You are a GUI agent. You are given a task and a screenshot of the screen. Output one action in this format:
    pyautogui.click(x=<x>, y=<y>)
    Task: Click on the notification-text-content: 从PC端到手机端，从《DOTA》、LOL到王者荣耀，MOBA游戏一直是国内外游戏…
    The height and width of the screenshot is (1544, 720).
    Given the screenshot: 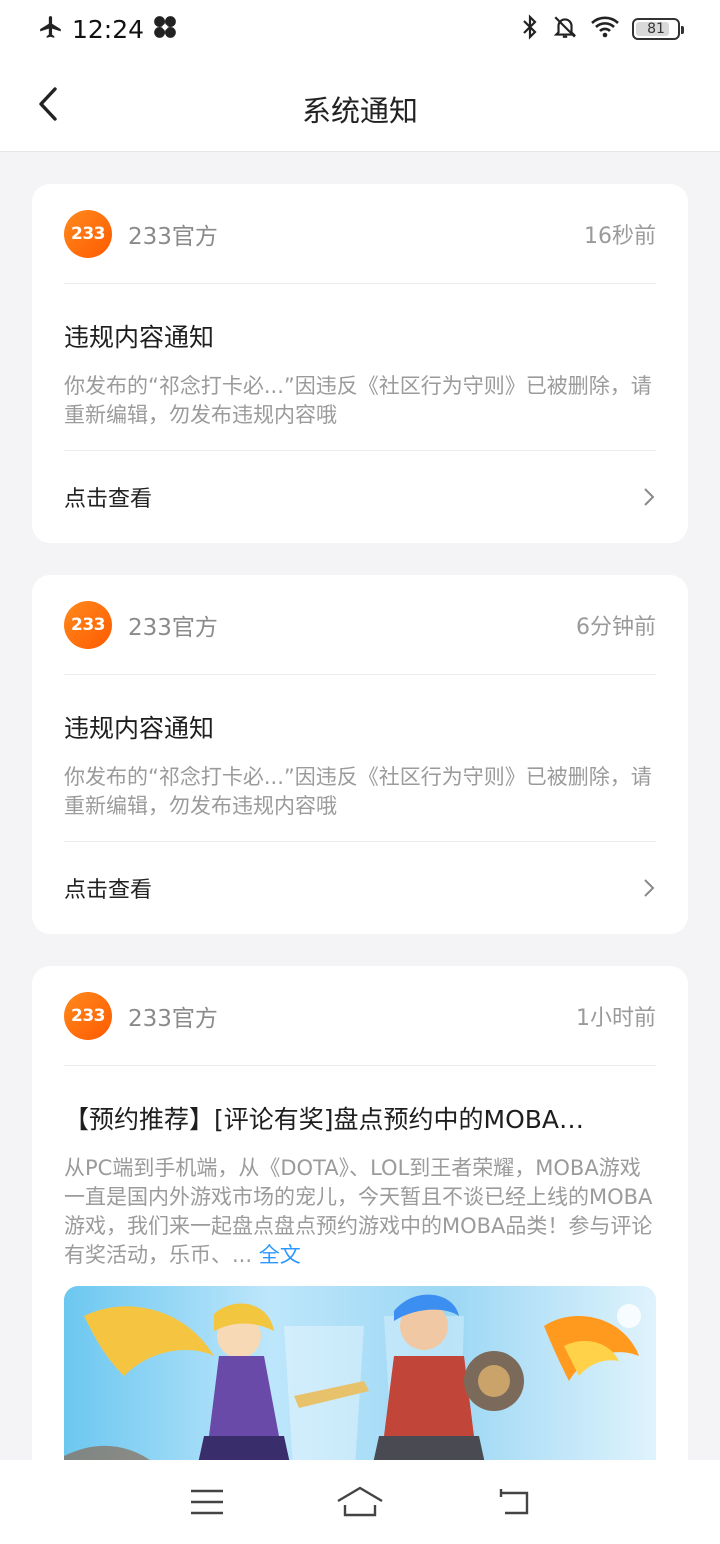 What is the action you would take?
    pyautogui.click(x=358, y=1211)
    